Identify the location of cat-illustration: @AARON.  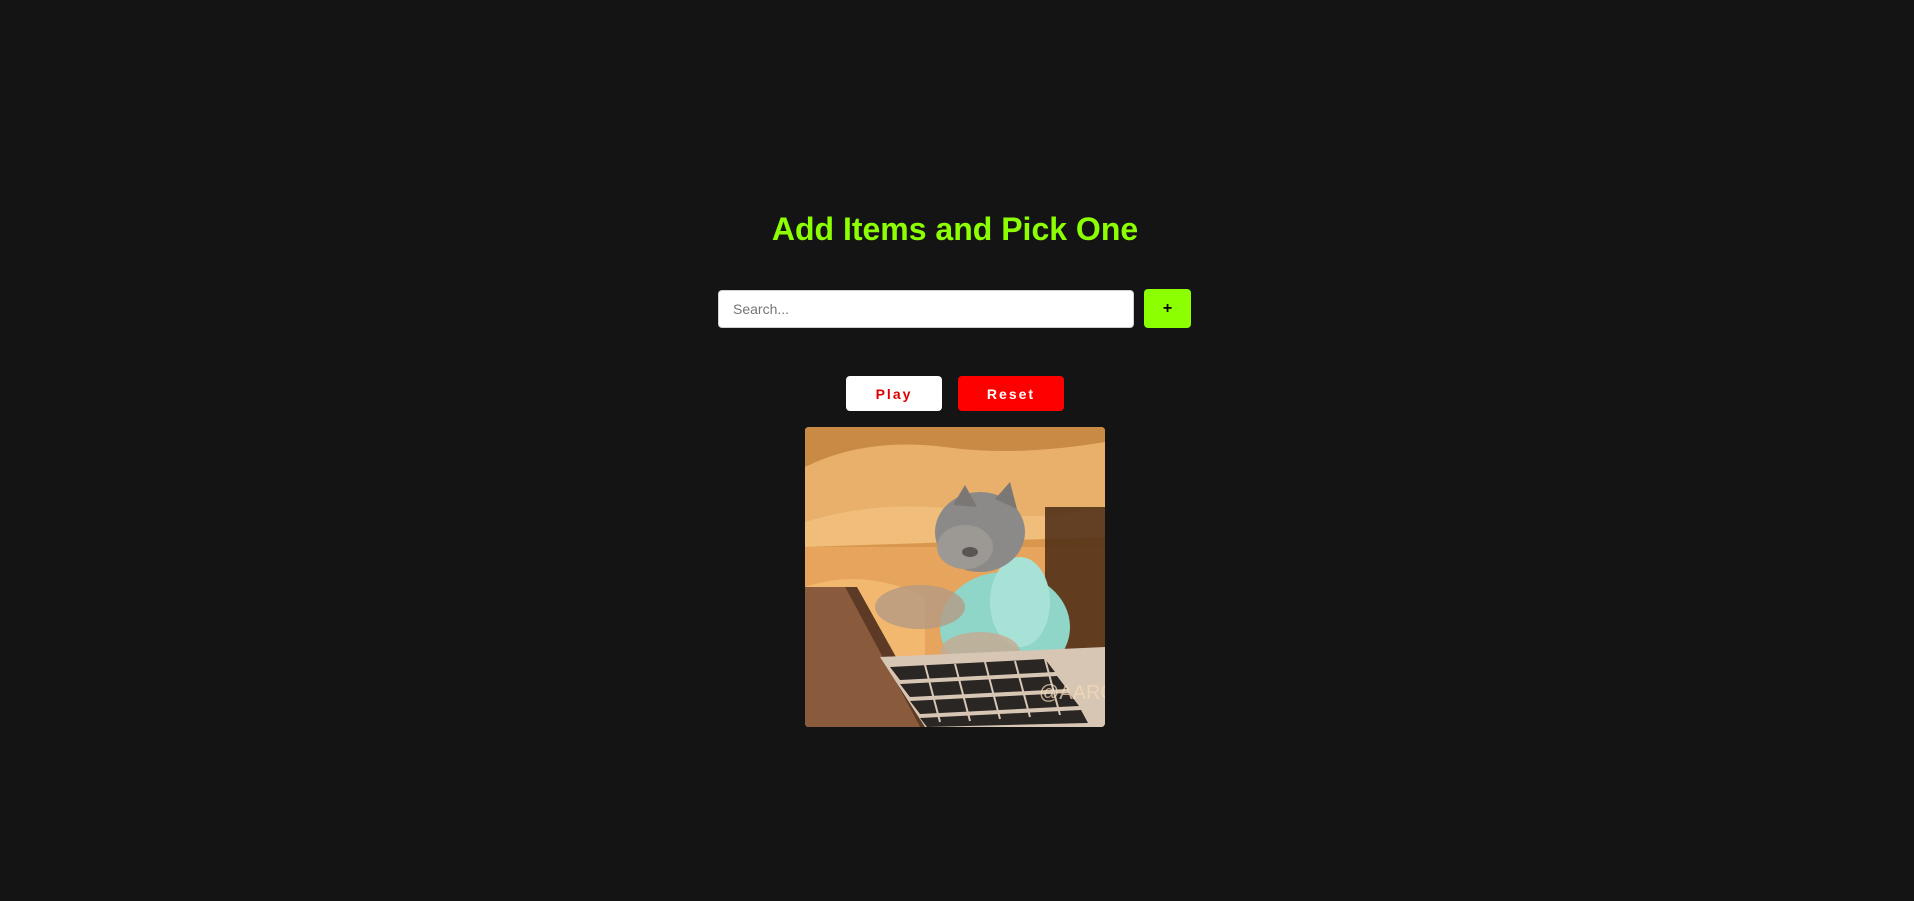
(955, 577).